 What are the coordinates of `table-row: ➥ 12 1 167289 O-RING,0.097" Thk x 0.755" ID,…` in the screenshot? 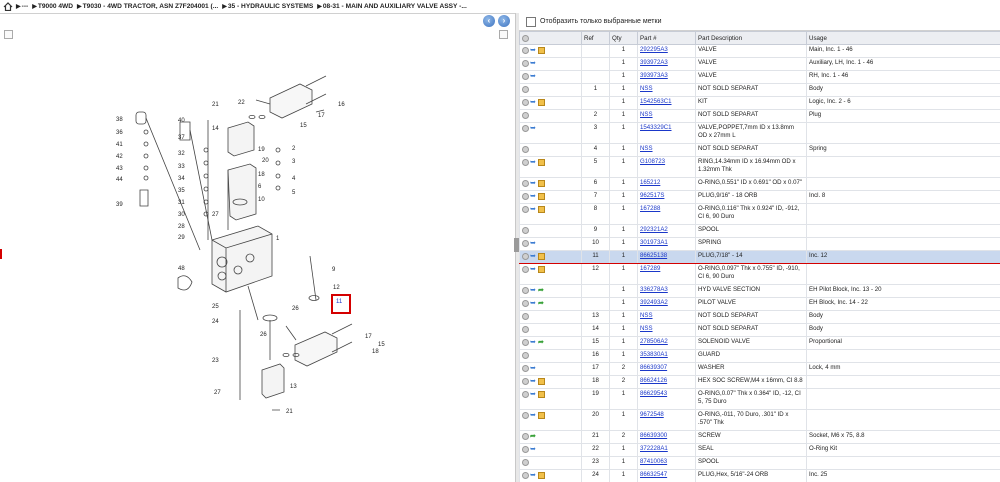 It's located at (759, 274).